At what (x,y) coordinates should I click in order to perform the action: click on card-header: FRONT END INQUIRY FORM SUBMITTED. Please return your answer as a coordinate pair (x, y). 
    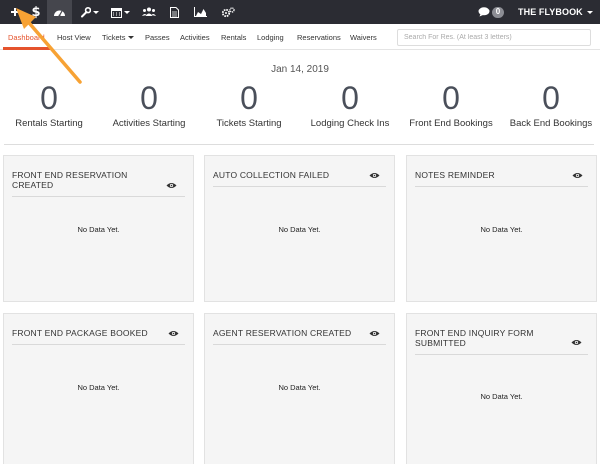
    Looking at the image, I should click on (501, 341).